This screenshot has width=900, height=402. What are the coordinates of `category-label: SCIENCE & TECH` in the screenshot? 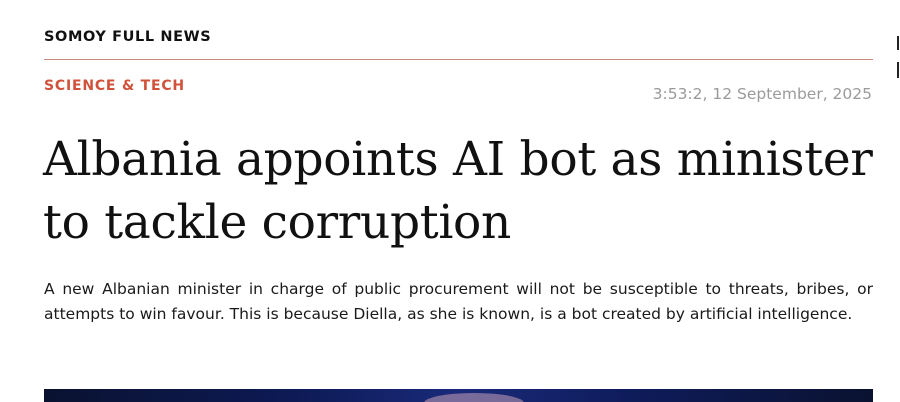 It's located at (114, 86).